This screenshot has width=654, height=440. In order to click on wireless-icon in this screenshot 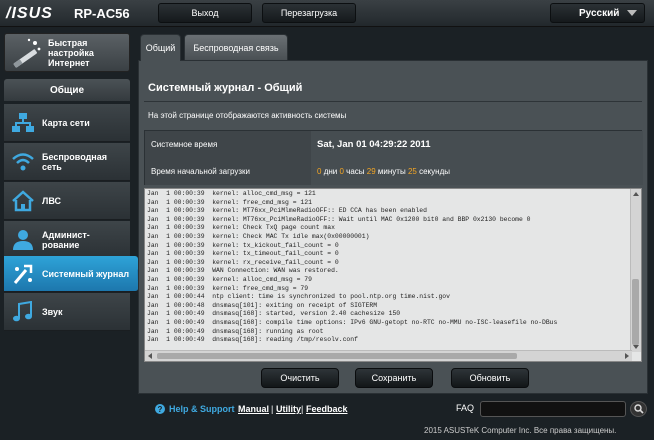, I will do `click(23, 162)`.